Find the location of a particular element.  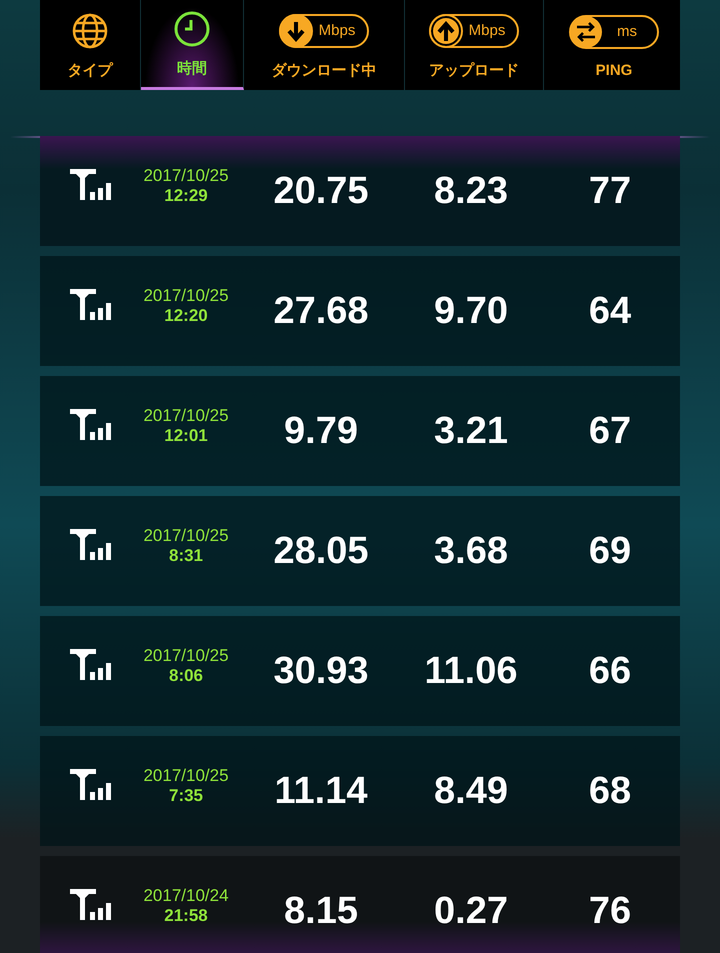

upload-speed: 11.06 is located at coordinates (471, 671).